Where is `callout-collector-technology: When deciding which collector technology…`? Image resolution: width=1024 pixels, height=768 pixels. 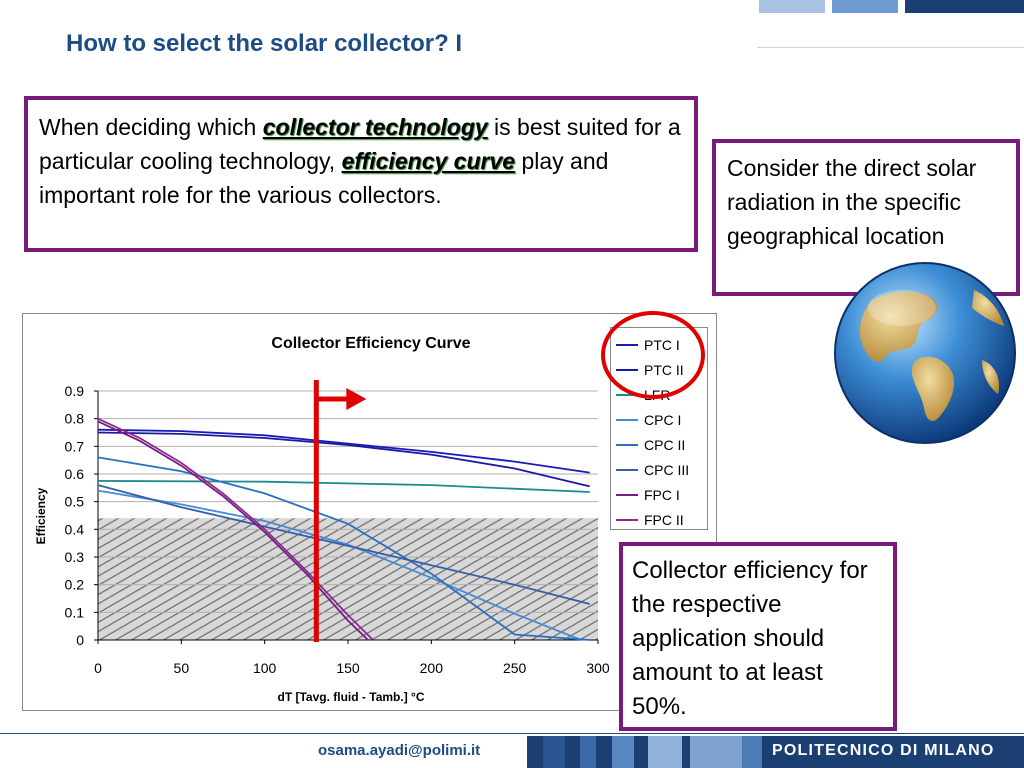 callout-collector-technology: When deciding which collector technology… is located at coordinates (361, 174).